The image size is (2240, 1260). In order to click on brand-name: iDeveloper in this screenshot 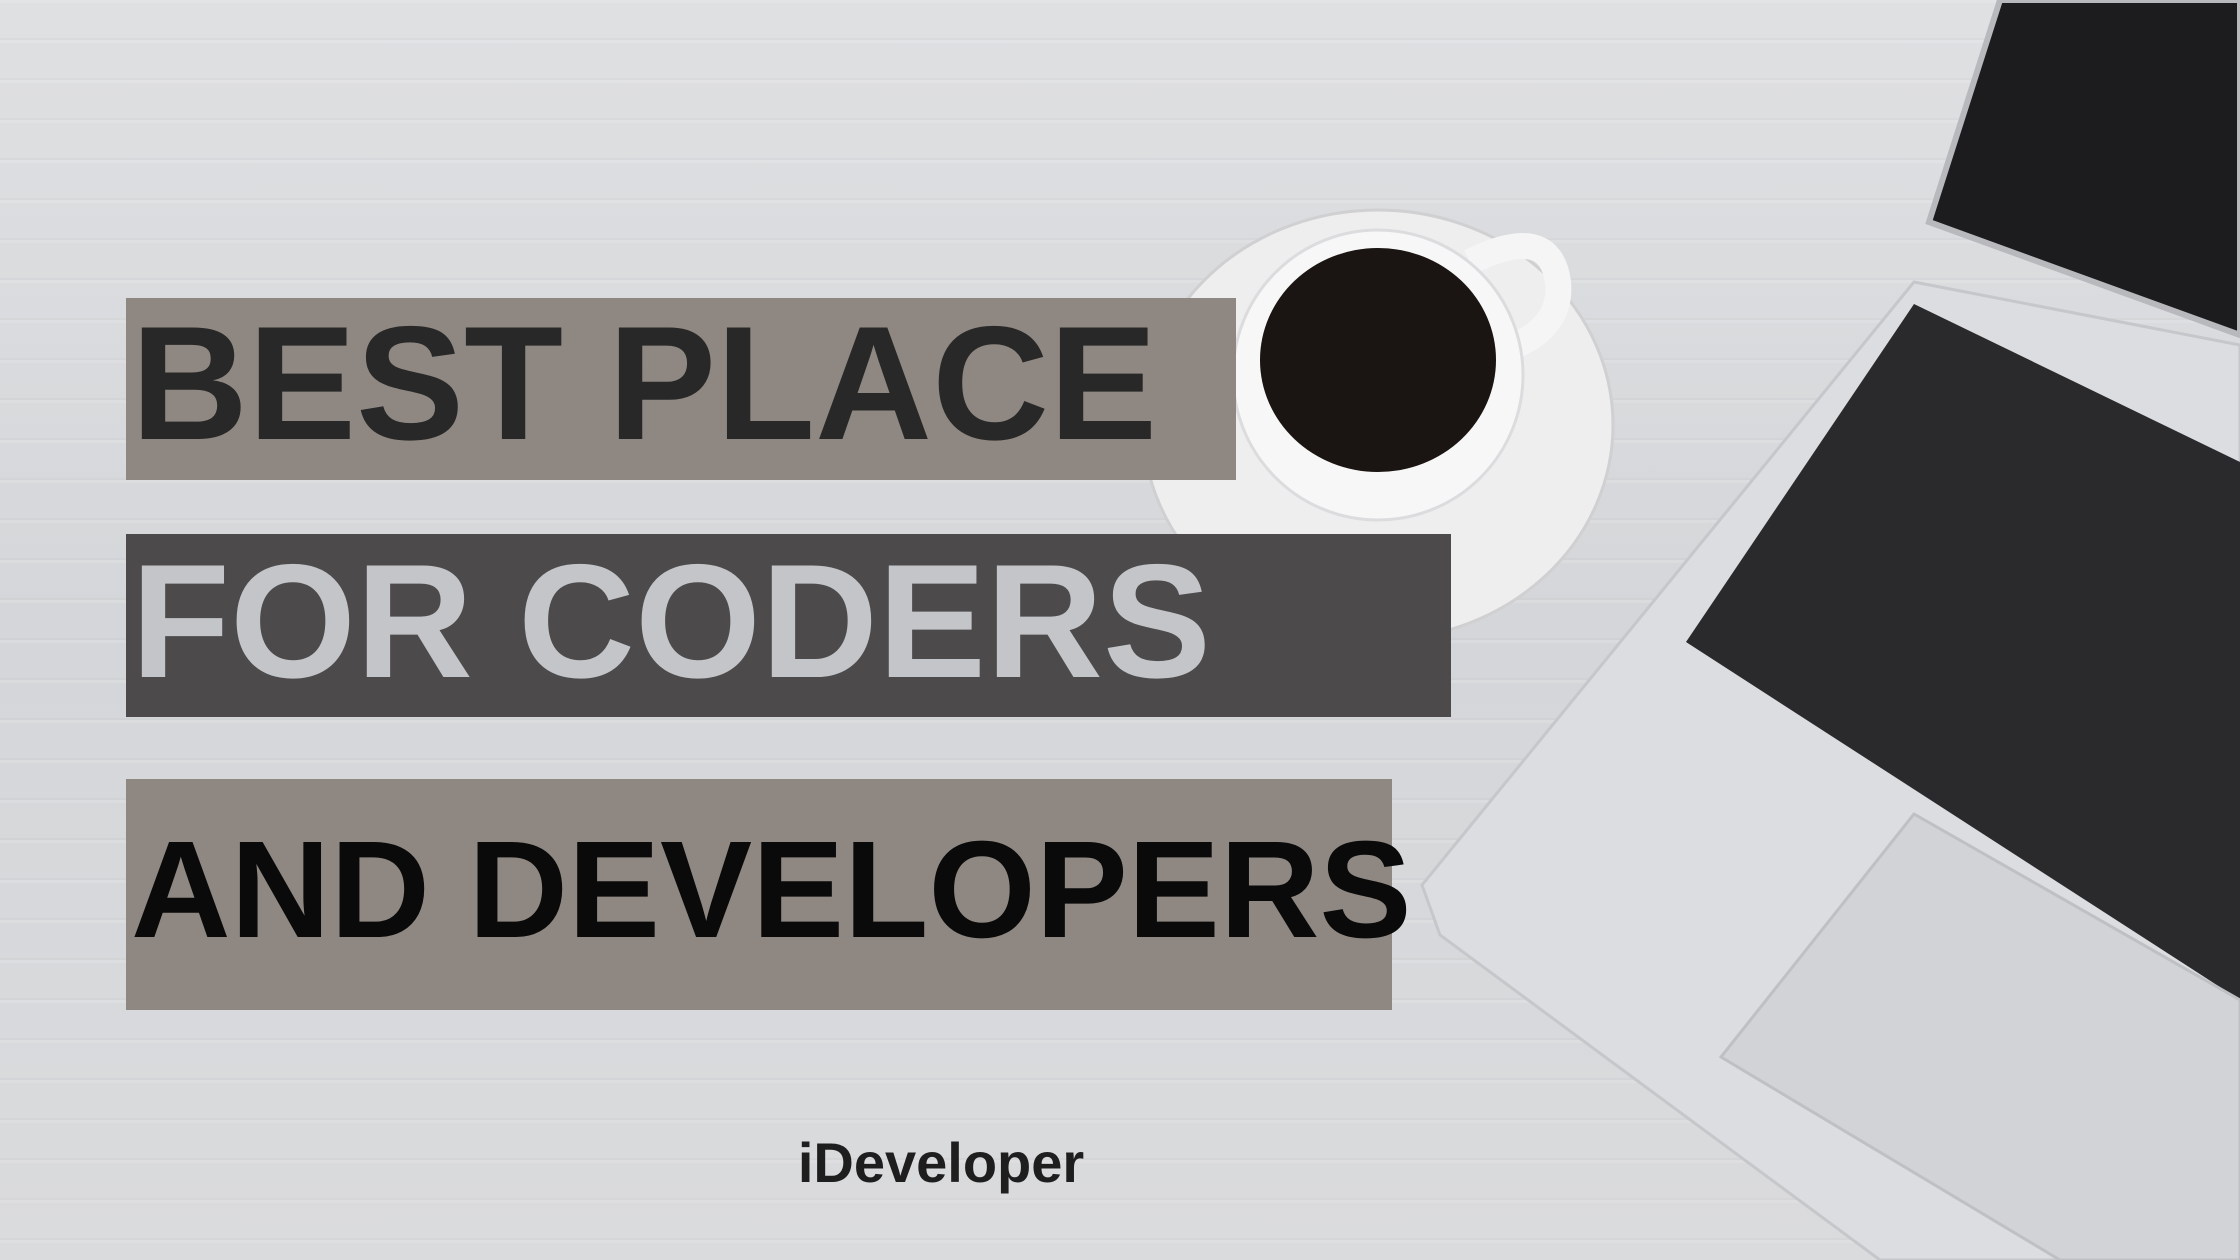, I will do `click(941, 1162)`.